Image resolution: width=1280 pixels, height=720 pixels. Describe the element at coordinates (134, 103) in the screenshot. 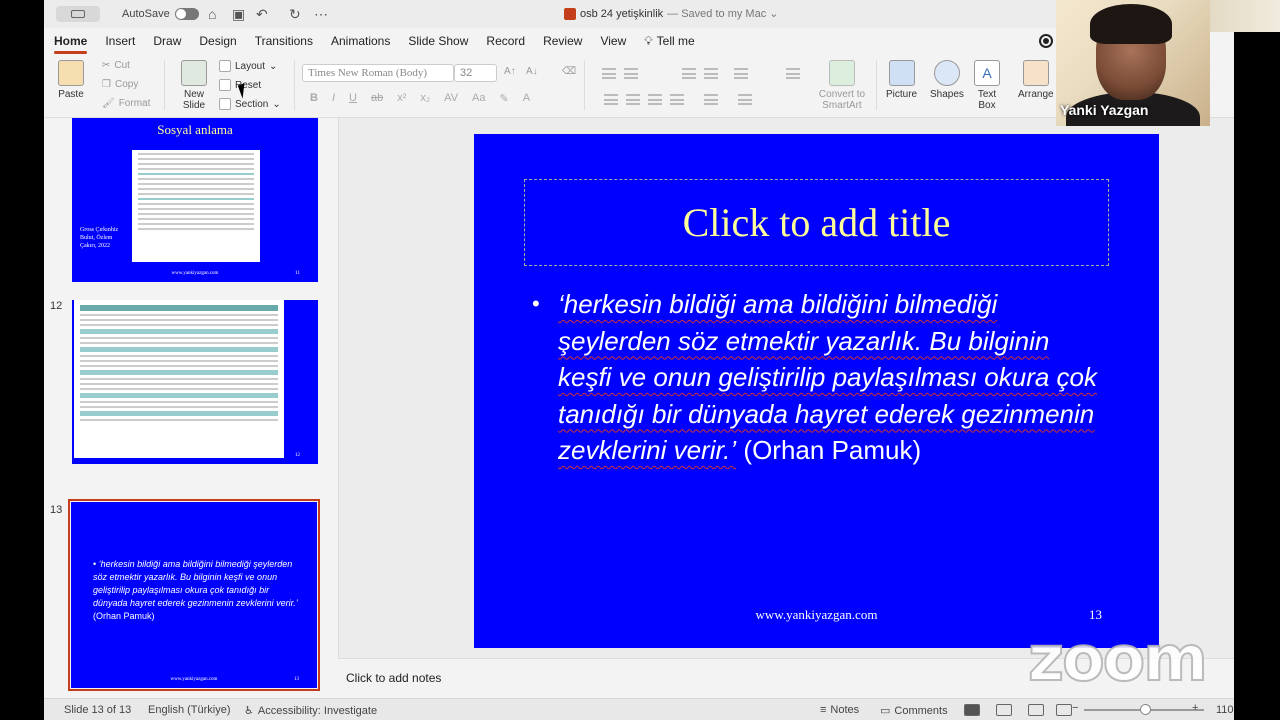

I see `format-label: Format` at that location.